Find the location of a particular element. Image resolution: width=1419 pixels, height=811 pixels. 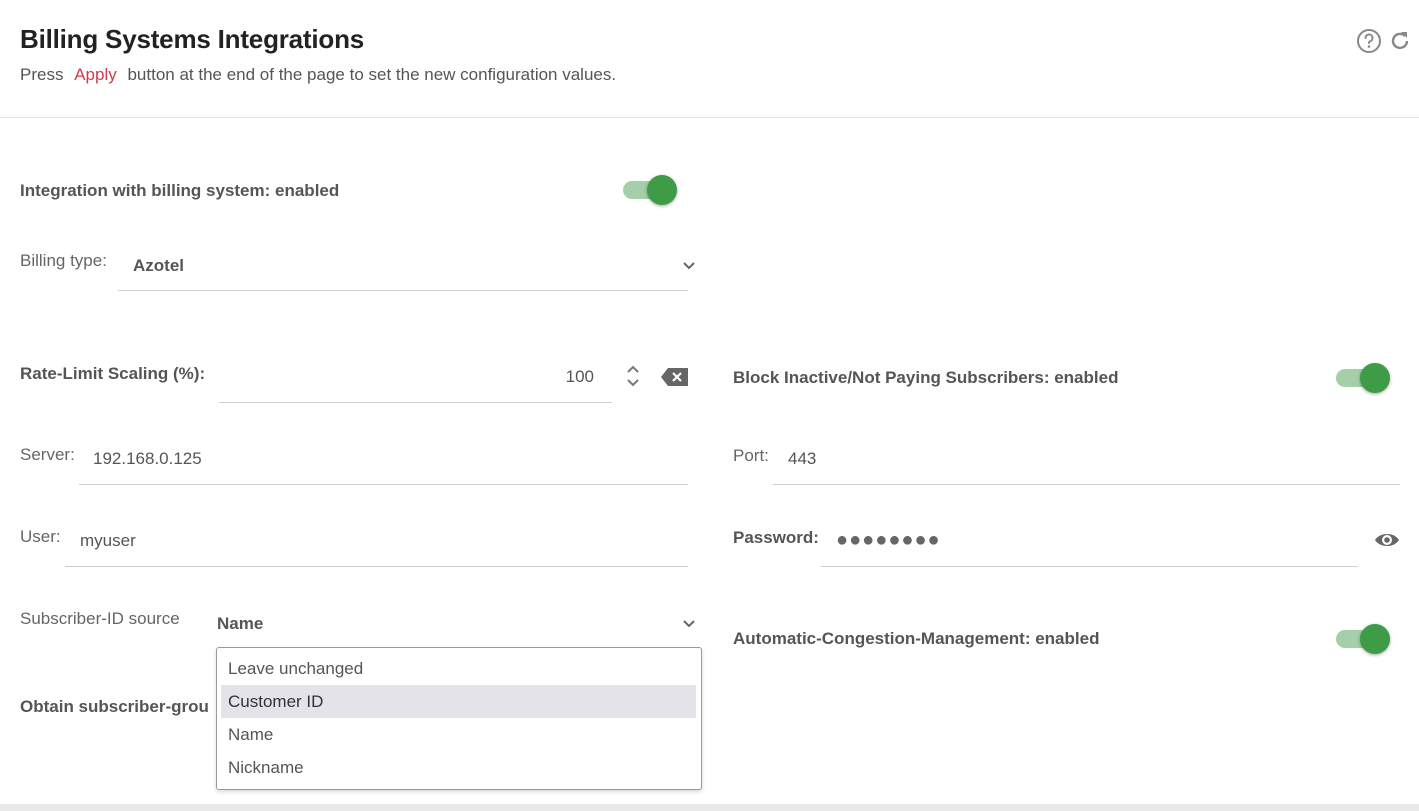

eye-icon is located at coordinates (1387, 540).